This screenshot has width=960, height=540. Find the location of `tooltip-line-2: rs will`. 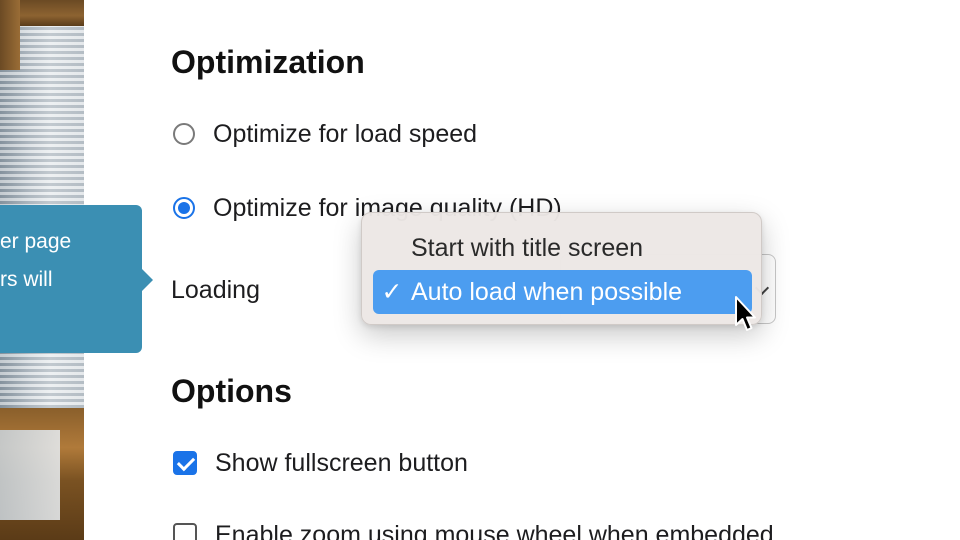

tooltip-line-2: rs will is located at coordinates (26, 279).